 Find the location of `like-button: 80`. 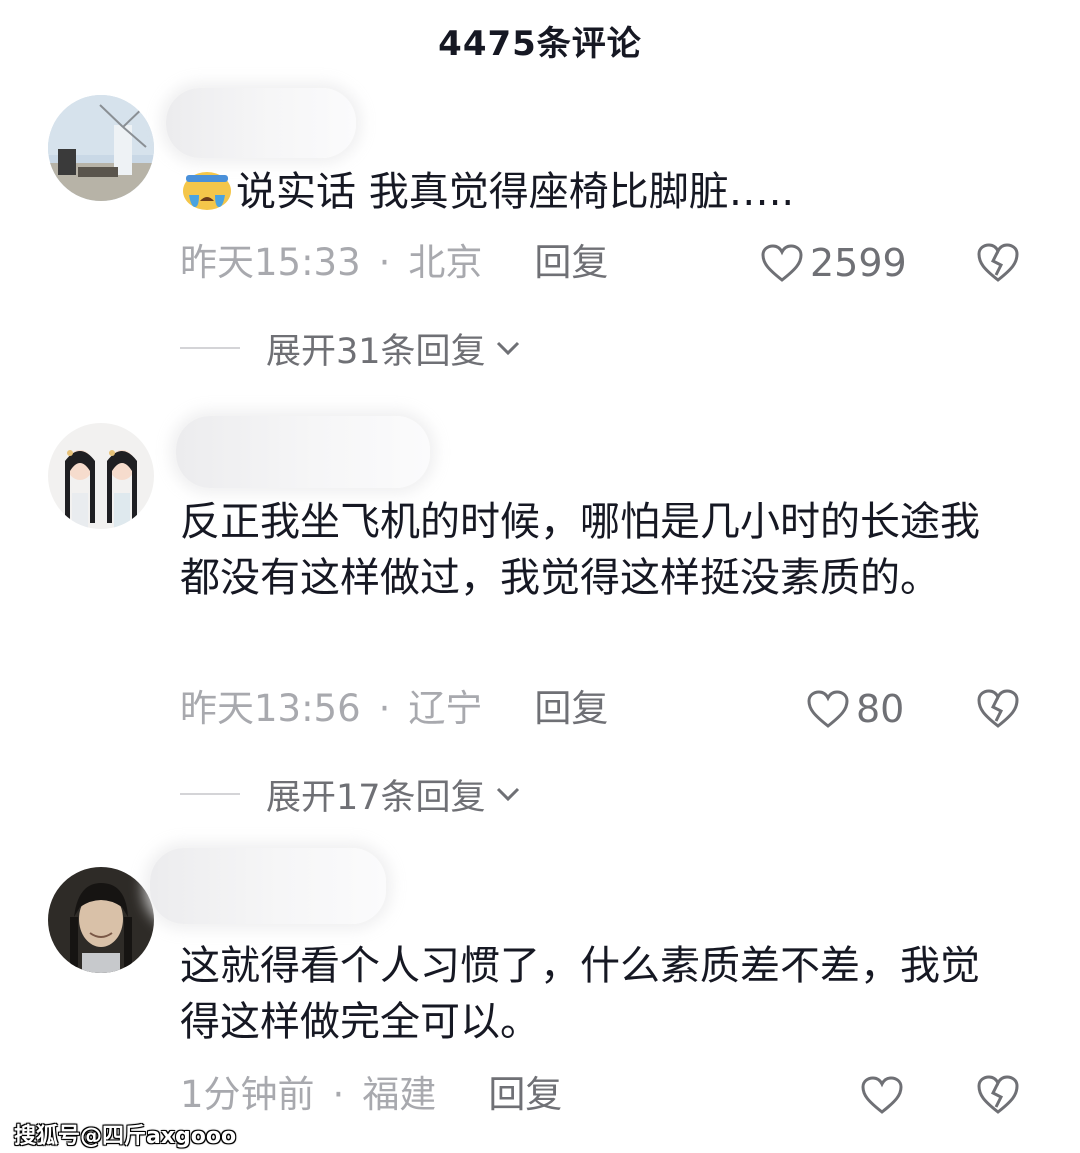

like-button: 80 is located at coordinates (855, 709).